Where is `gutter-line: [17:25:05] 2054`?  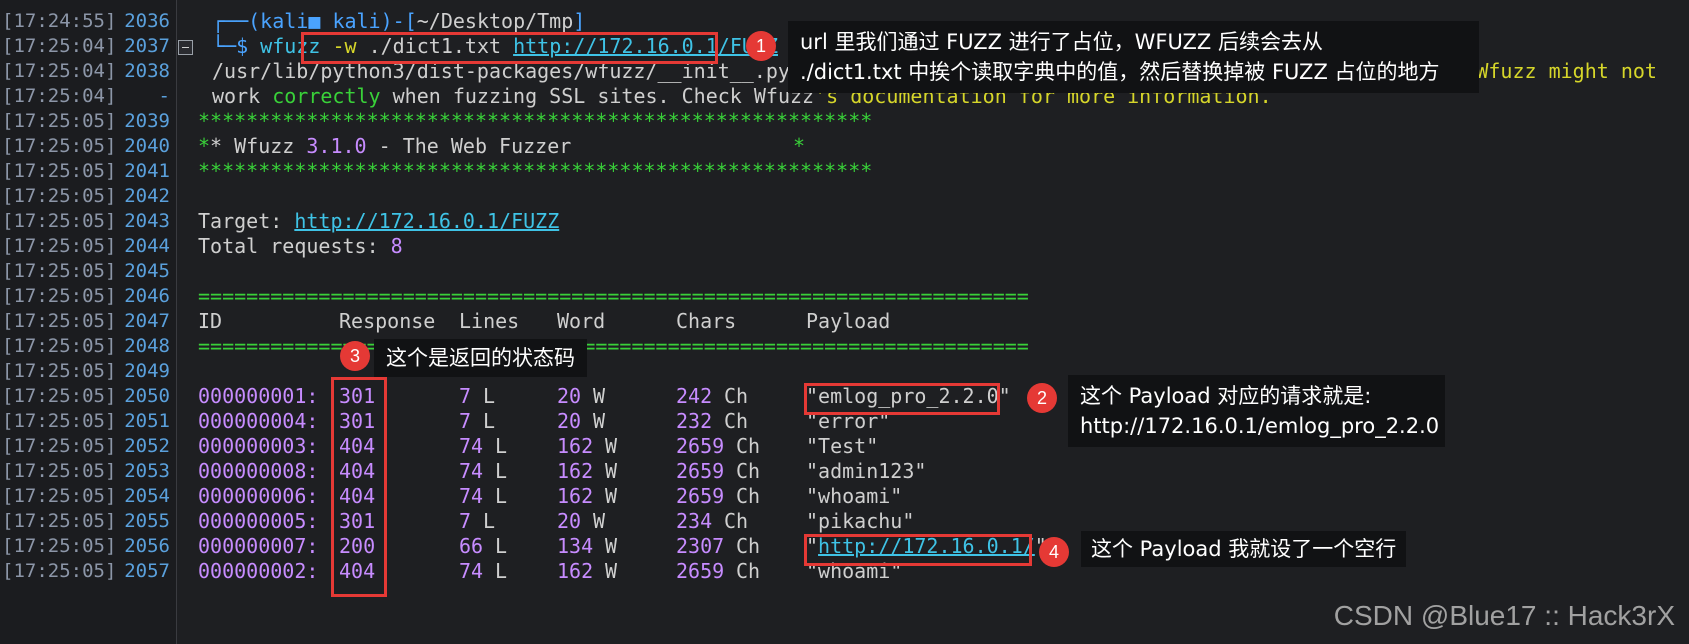 gutter-line: [17:25:05] 2054 is located at coordinates (88, 496).